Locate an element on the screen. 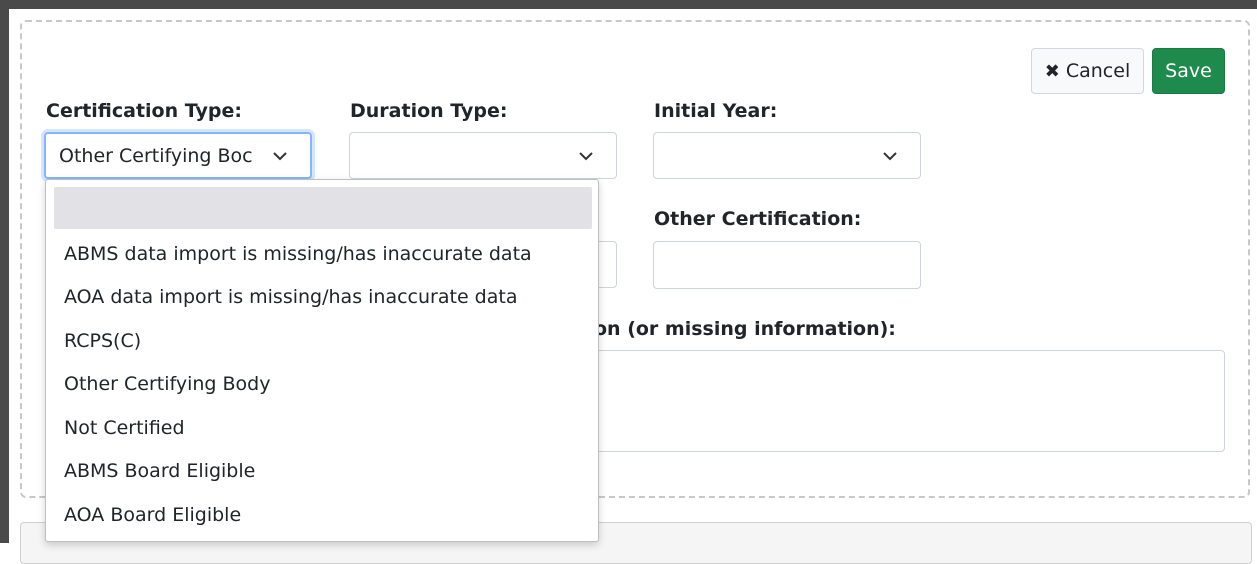  dropdown-option: AOA Board Eligible is located at coordinates (152, 515).